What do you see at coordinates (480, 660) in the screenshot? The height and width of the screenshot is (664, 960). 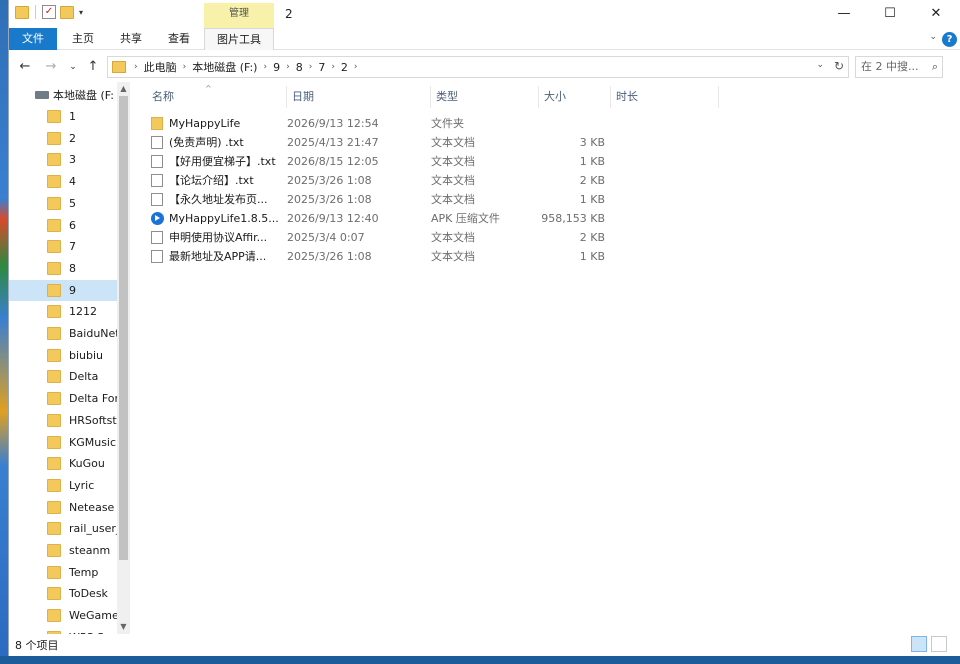 I see `taskbar` at bounding box center [480, 660].